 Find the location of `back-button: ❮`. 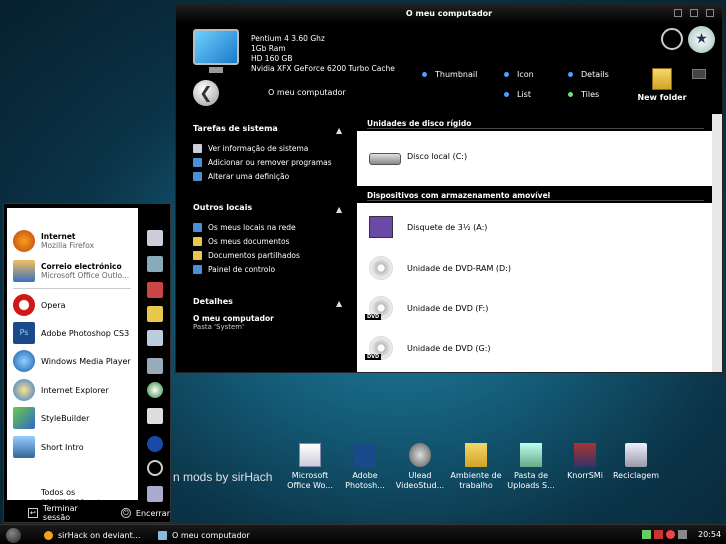

back-button: ❮ is located at coordinates (206, 93).